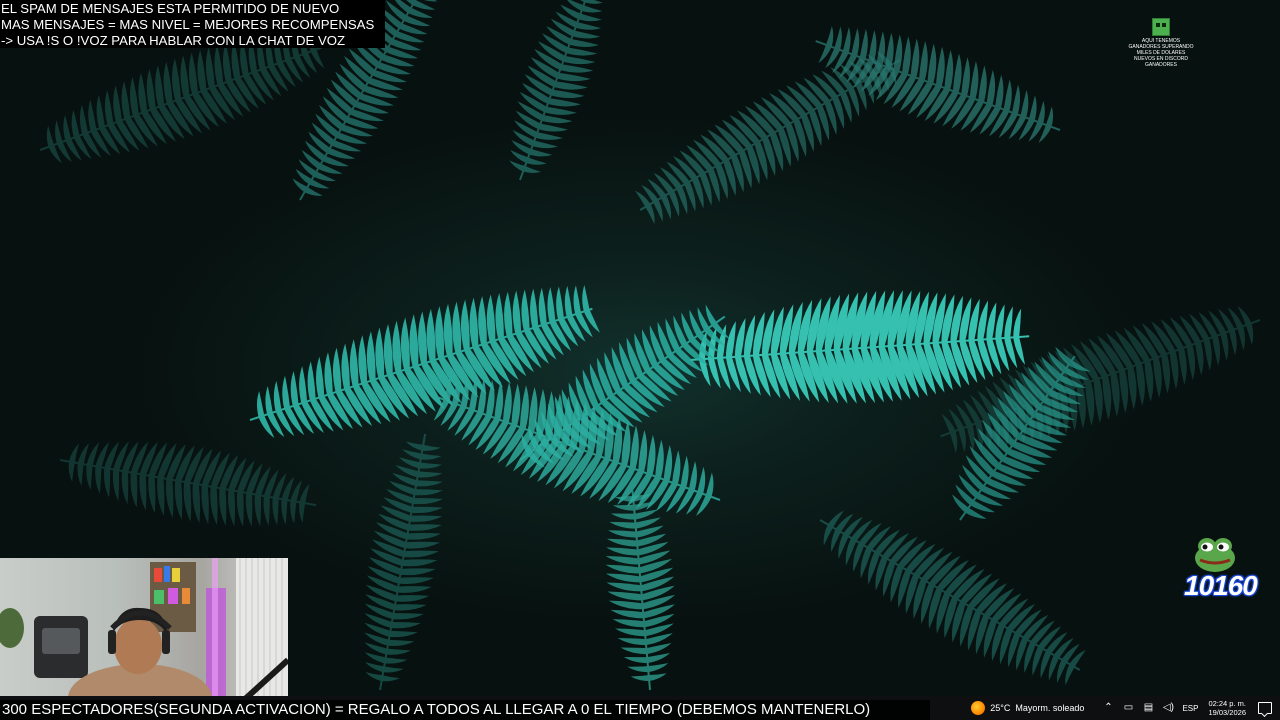 Image resolution: width=1280 pixels, height=720 pixels. What do you see at coordinates (1161, 27) in the screenshot?
I see `creeper-icon` at bounding box center [1161, 27].